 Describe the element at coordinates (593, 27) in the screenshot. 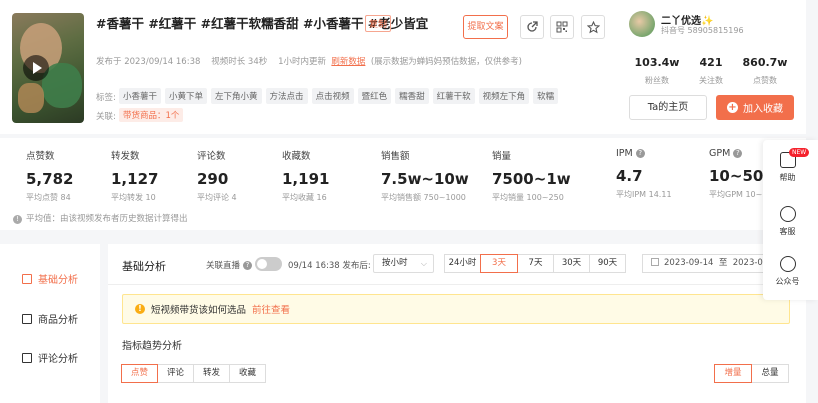

I see `star-icon` at that location.